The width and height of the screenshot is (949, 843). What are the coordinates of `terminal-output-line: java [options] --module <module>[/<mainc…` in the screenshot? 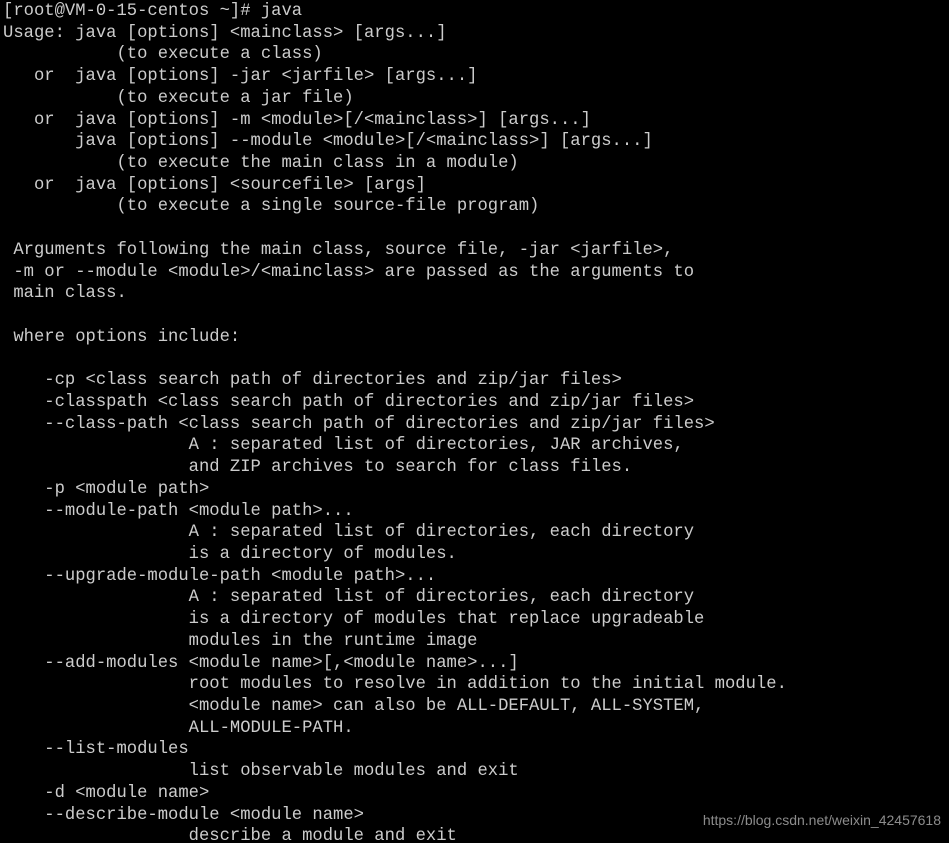 It's located at (328, 142).